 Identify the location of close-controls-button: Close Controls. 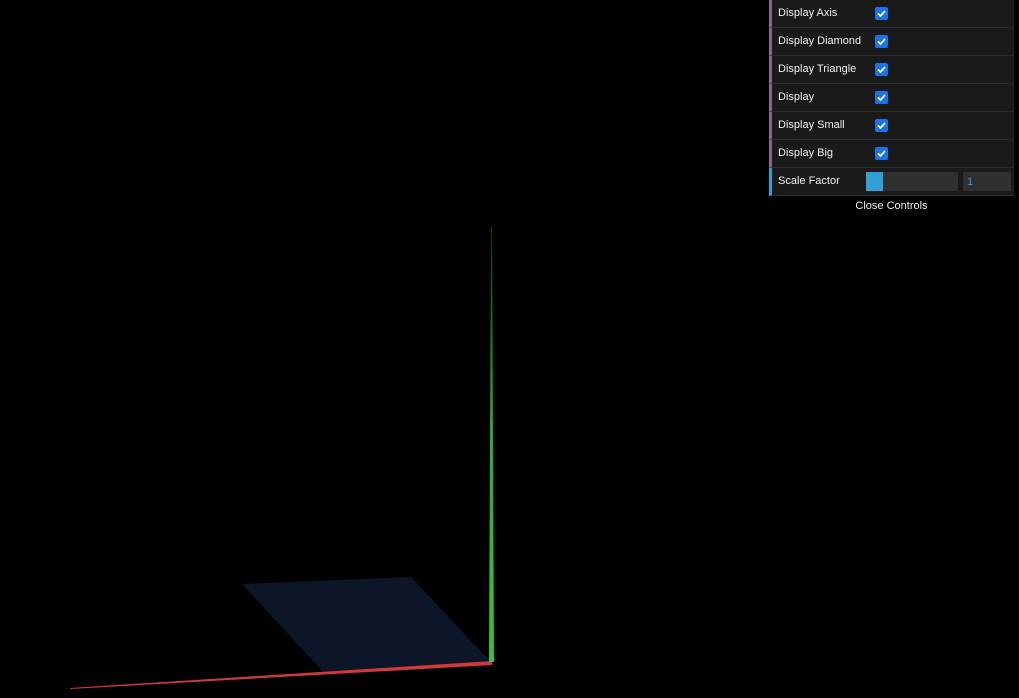
(891, 206).